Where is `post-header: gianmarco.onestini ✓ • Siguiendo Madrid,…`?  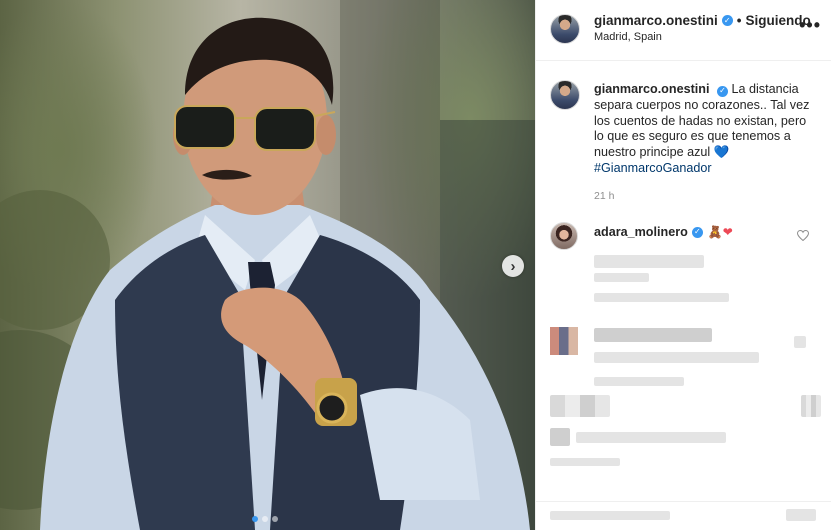 post-header: gianmarco.onestini ✓ • Siguiendo Madrid,… is located at coordinates (683, 30).